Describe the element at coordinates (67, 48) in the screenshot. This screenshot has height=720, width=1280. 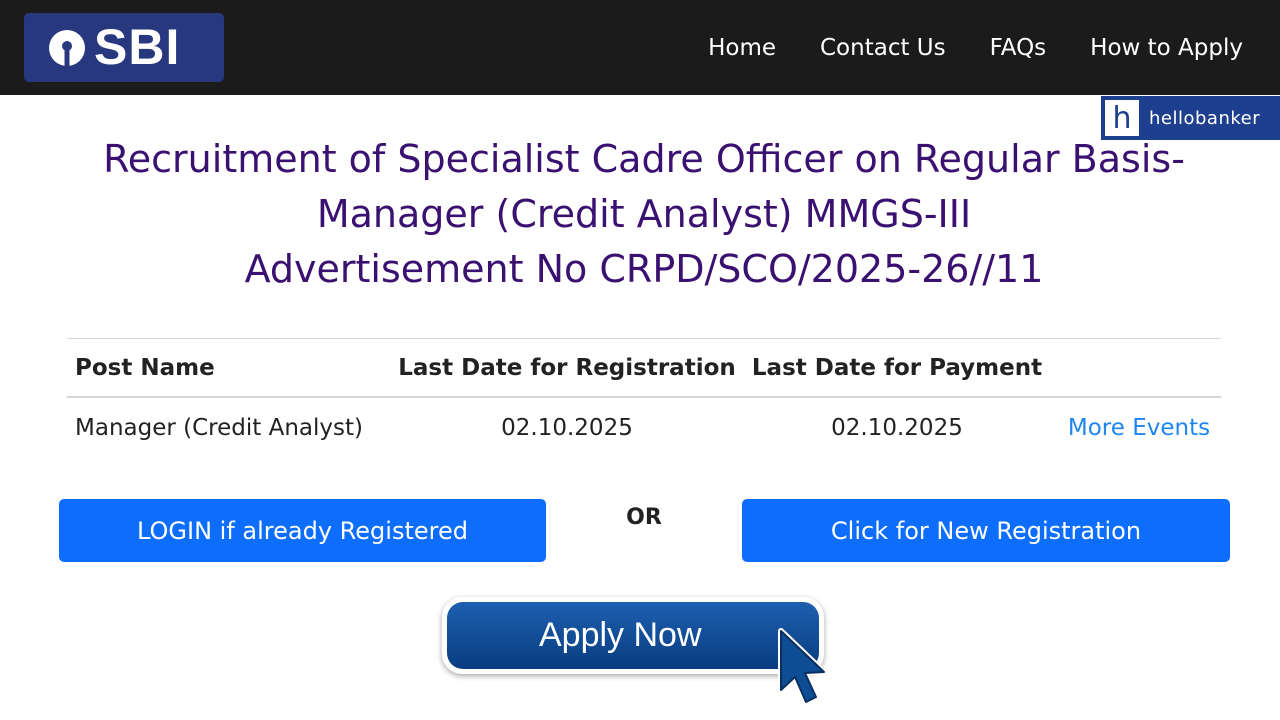
I see `sbi-logo-icon` at that location.